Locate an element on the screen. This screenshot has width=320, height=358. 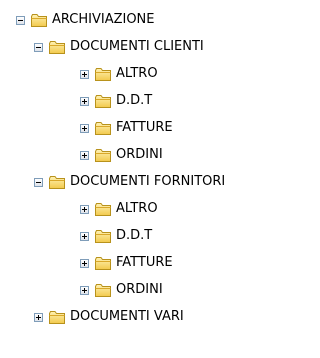
tree-node-fornitori-fatture: FATTURE is located at coordinates (126, 263).